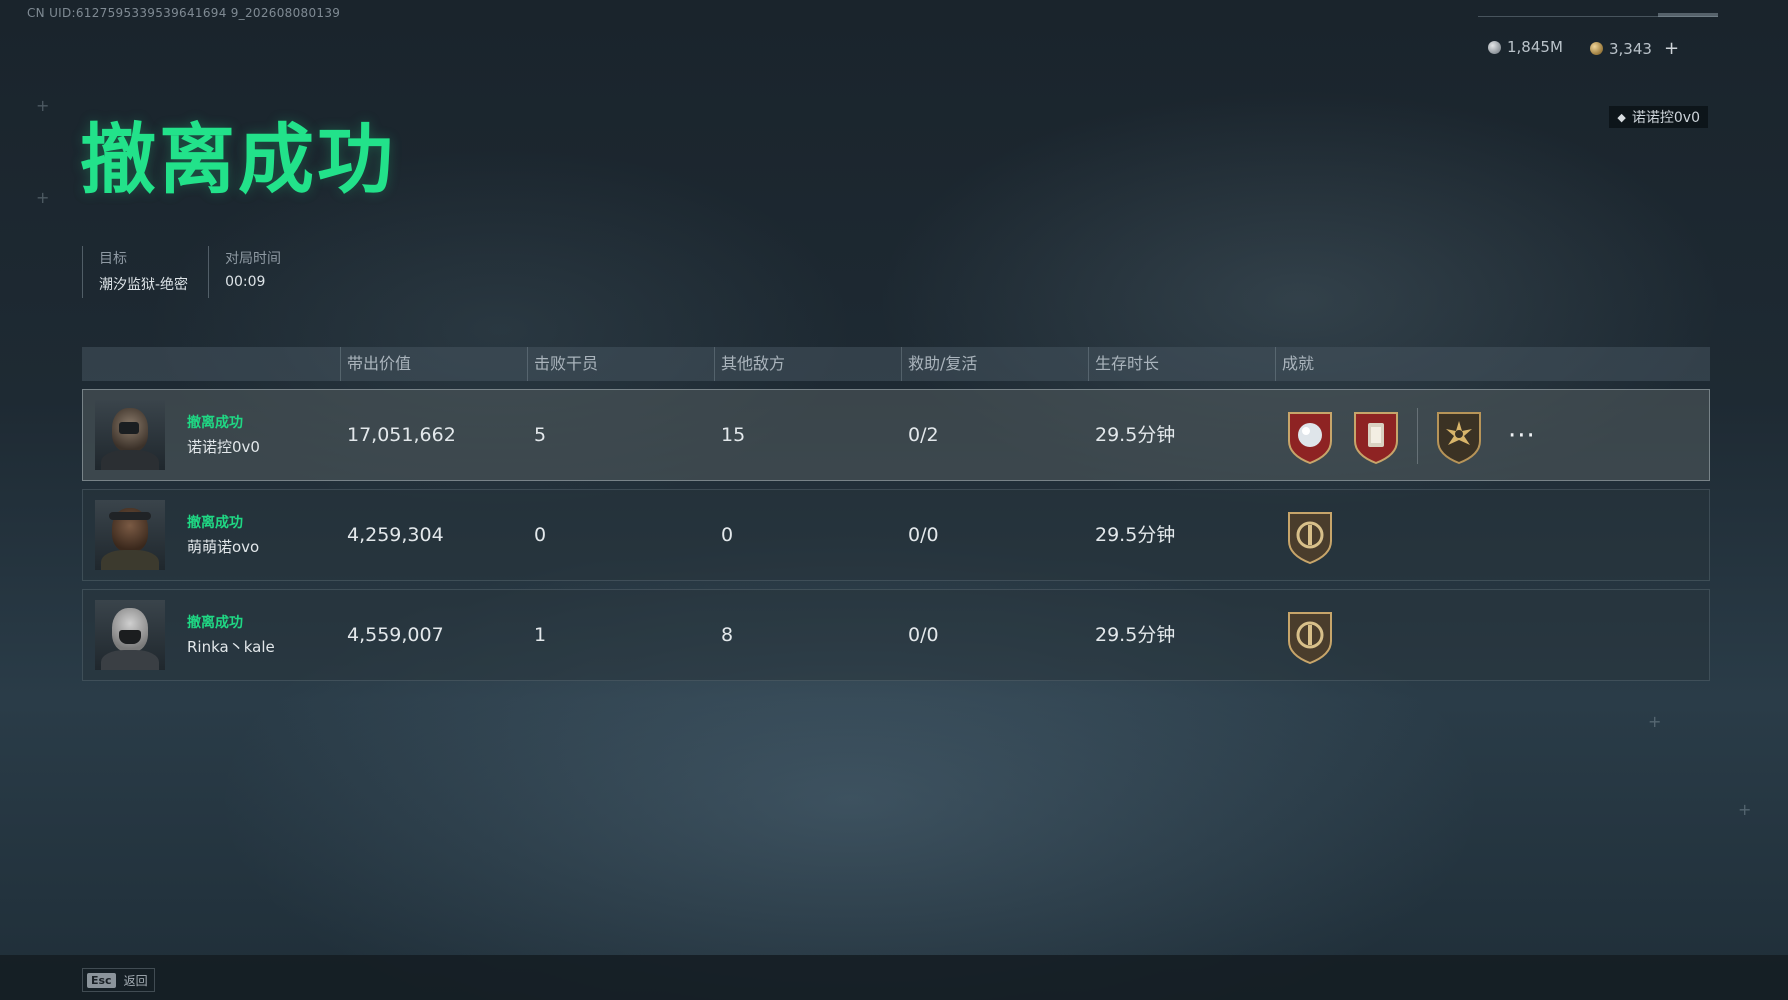 This screenshot has width=1788, height=1000. Describe the element at coordinates (245, 282) in the screenshot. I see `meta-time-value: 00:09` at that location.